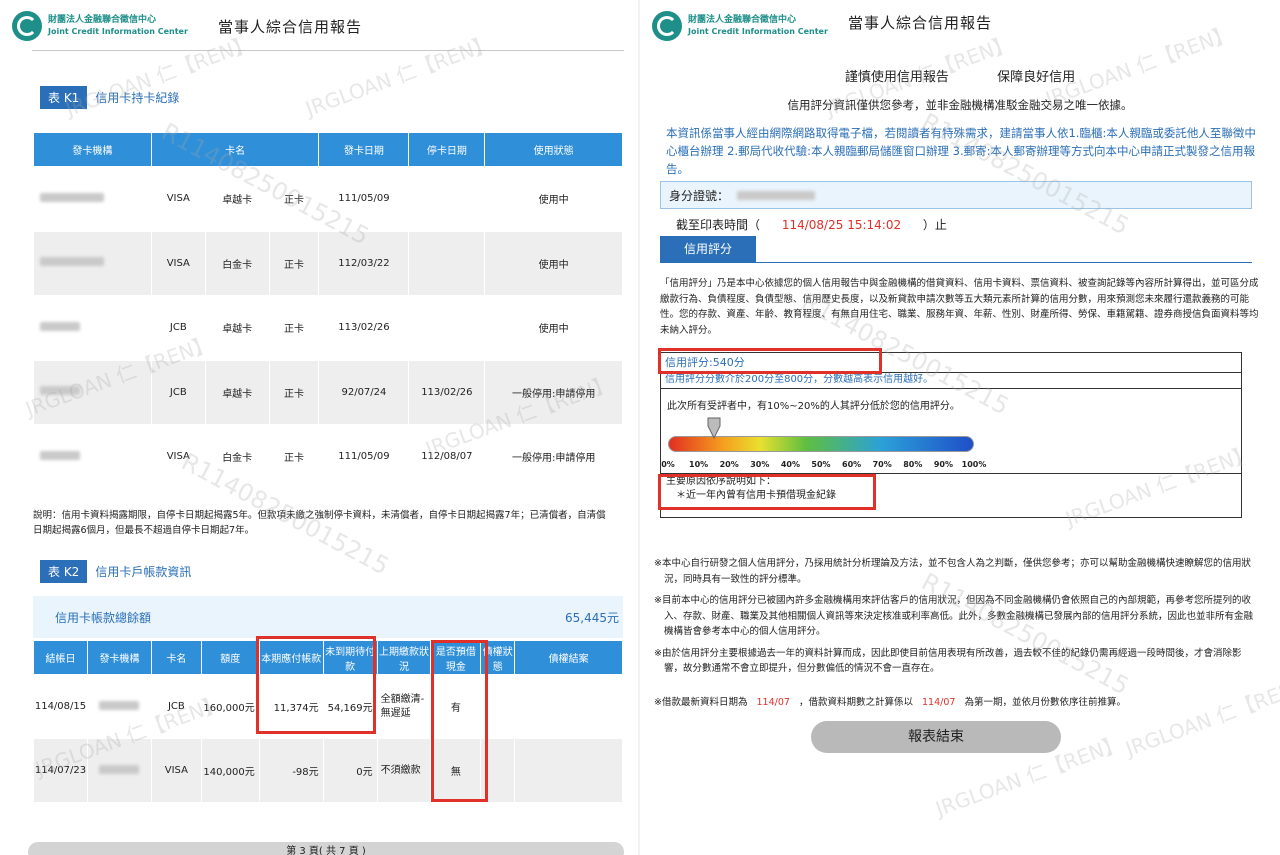  Describe the element at coordinates (699, 195) in the screenshot. I see `id-label: 身分證號：` at that location.